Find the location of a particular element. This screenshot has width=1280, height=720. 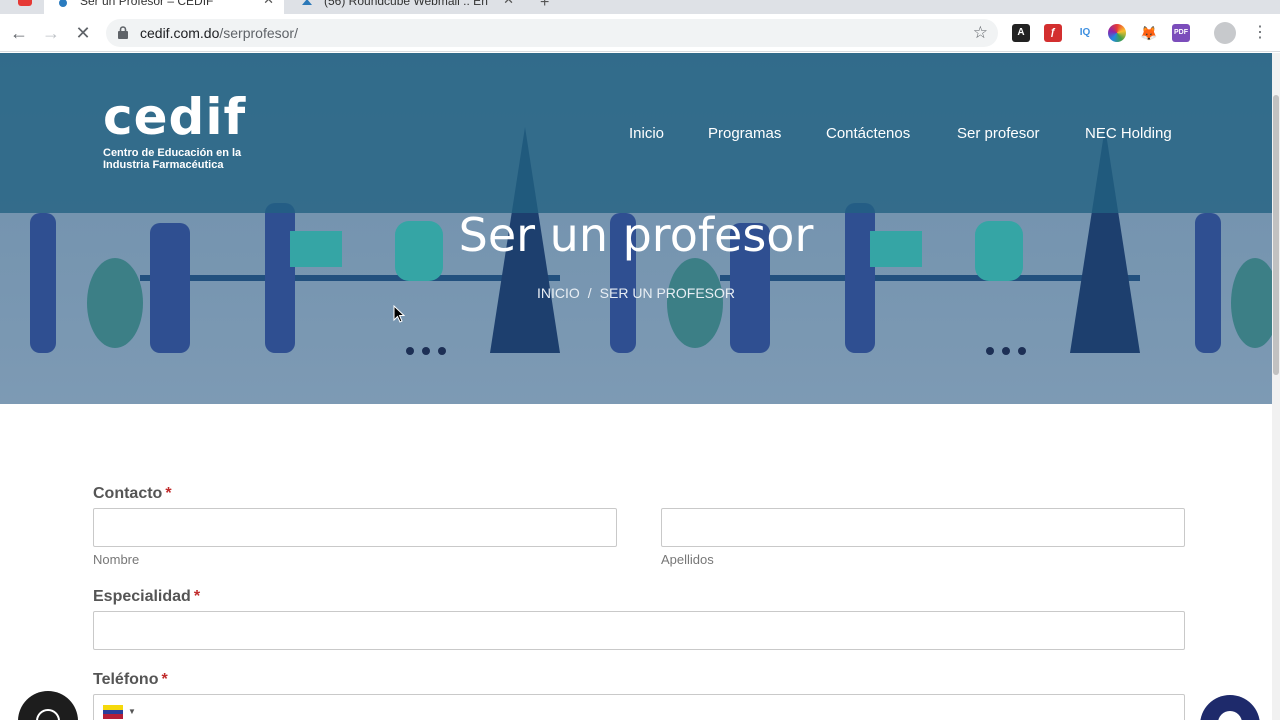

nav-item-inicio: Inicio is located at coordinates (646, 133).